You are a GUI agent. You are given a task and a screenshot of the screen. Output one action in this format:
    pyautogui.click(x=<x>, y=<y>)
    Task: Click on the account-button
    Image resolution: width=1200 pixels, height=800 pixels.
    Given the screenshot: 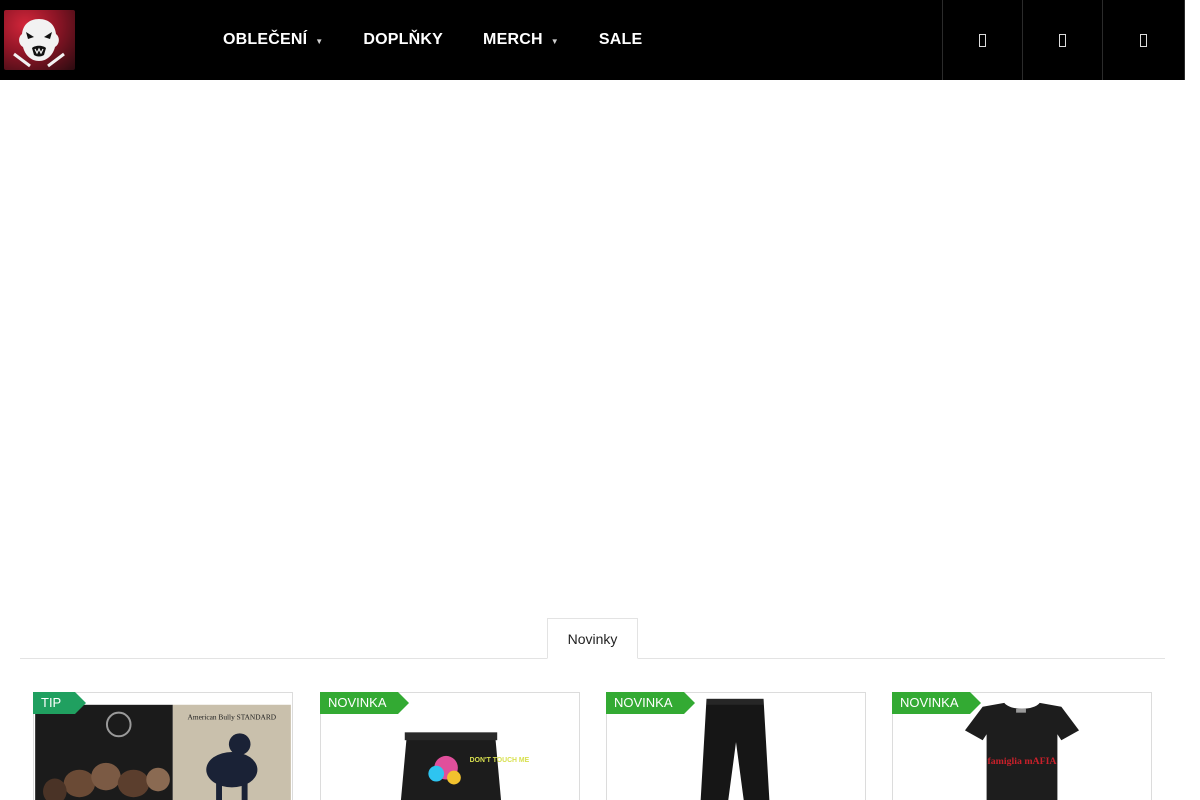 What is the action you would take?
    pyautogui.click(x=1062, y=40)
    